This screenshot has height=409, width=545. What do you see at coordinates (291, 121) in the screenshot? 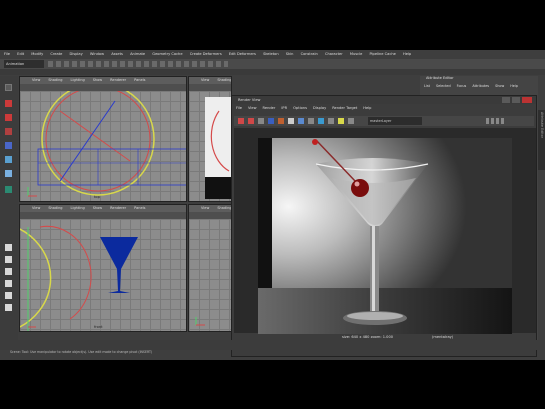
I see `alpha-channel-icon` at bounding box center [291, 121].